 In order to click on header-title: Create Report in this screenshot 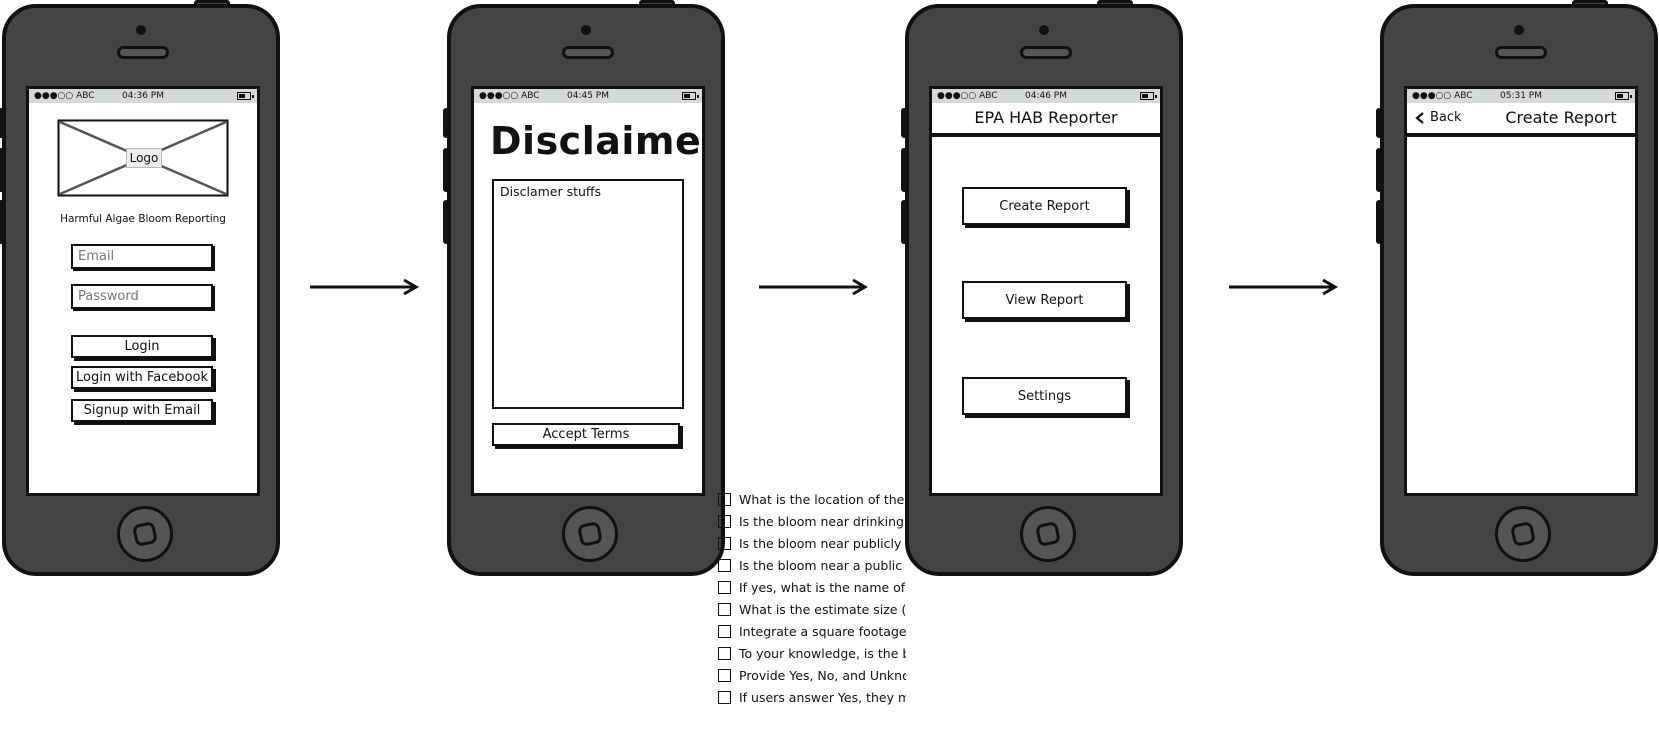, I will do `click(1561, 117)`.